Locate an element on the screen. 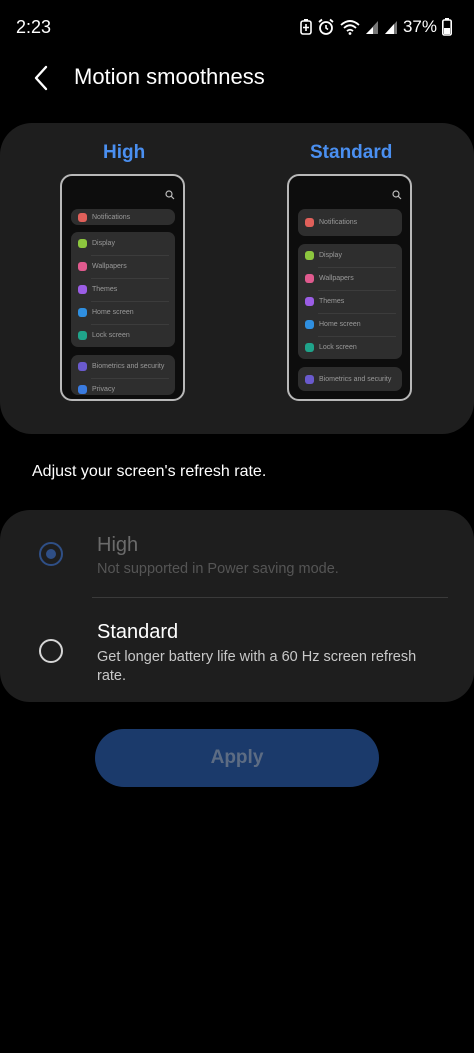  preview-group-security: Biometrics and security is located at coordinates (350, 379).